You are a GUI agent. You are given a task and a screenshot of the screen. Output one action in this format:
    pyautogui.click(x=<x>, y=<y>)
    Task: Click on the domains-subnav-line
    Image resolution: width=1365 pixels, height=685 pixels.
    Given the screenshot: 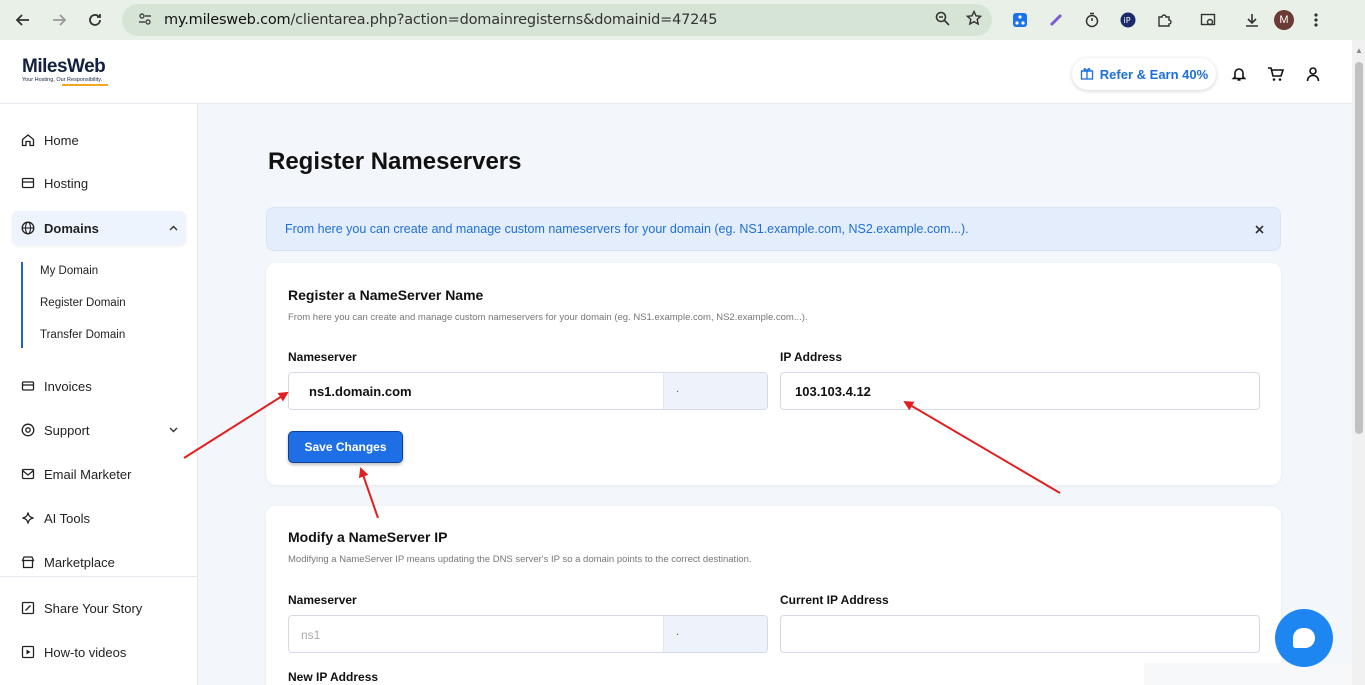 What is the action you would take?
    pyautogui.click(x=22, y=305)
    